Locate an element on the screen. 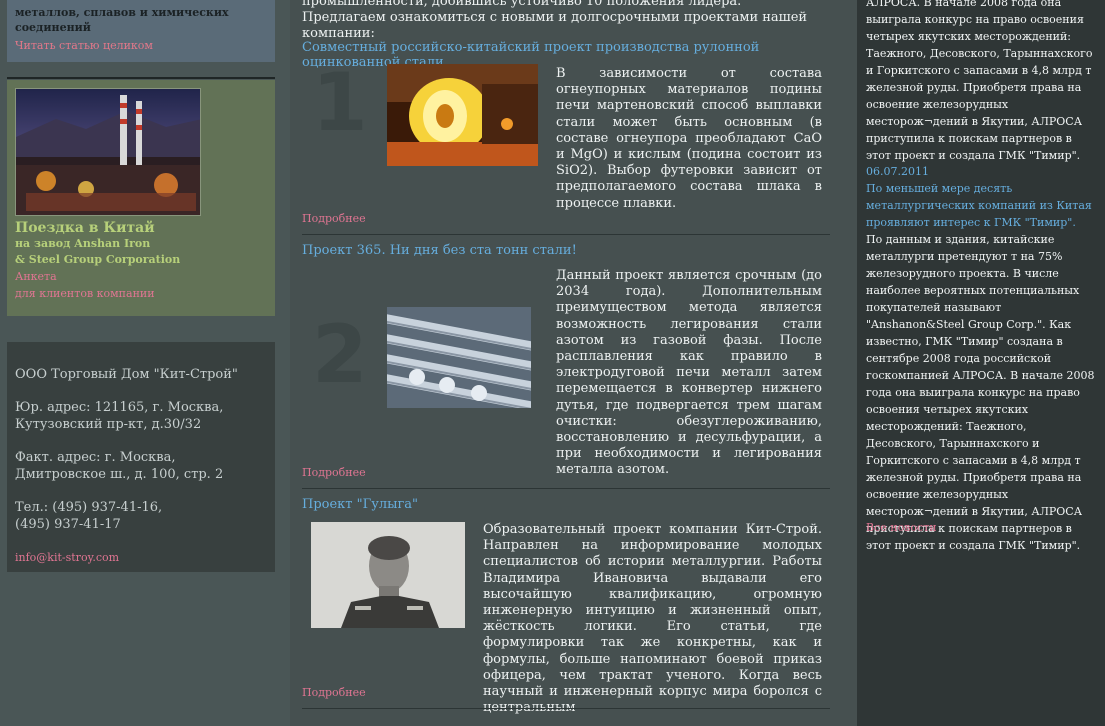  for-clients-link: для клиентов компании is located at coordinates (141, 293).